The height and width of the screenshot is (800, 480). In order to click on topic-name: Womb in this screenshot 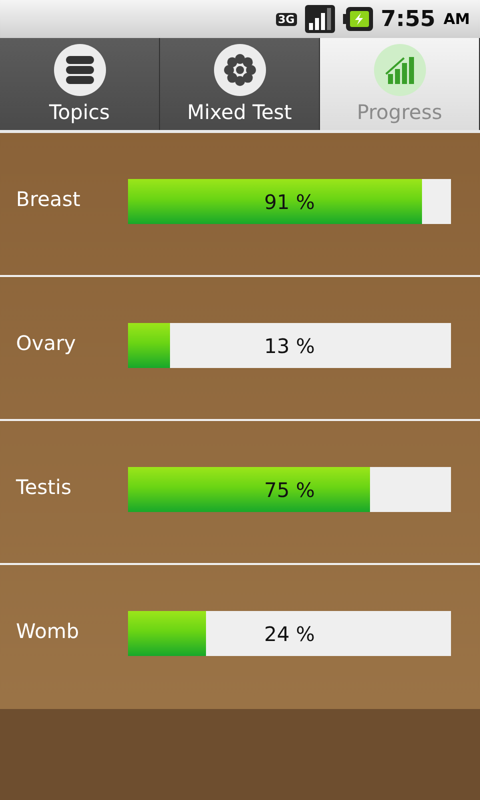, I will do `click(48, 631)`.